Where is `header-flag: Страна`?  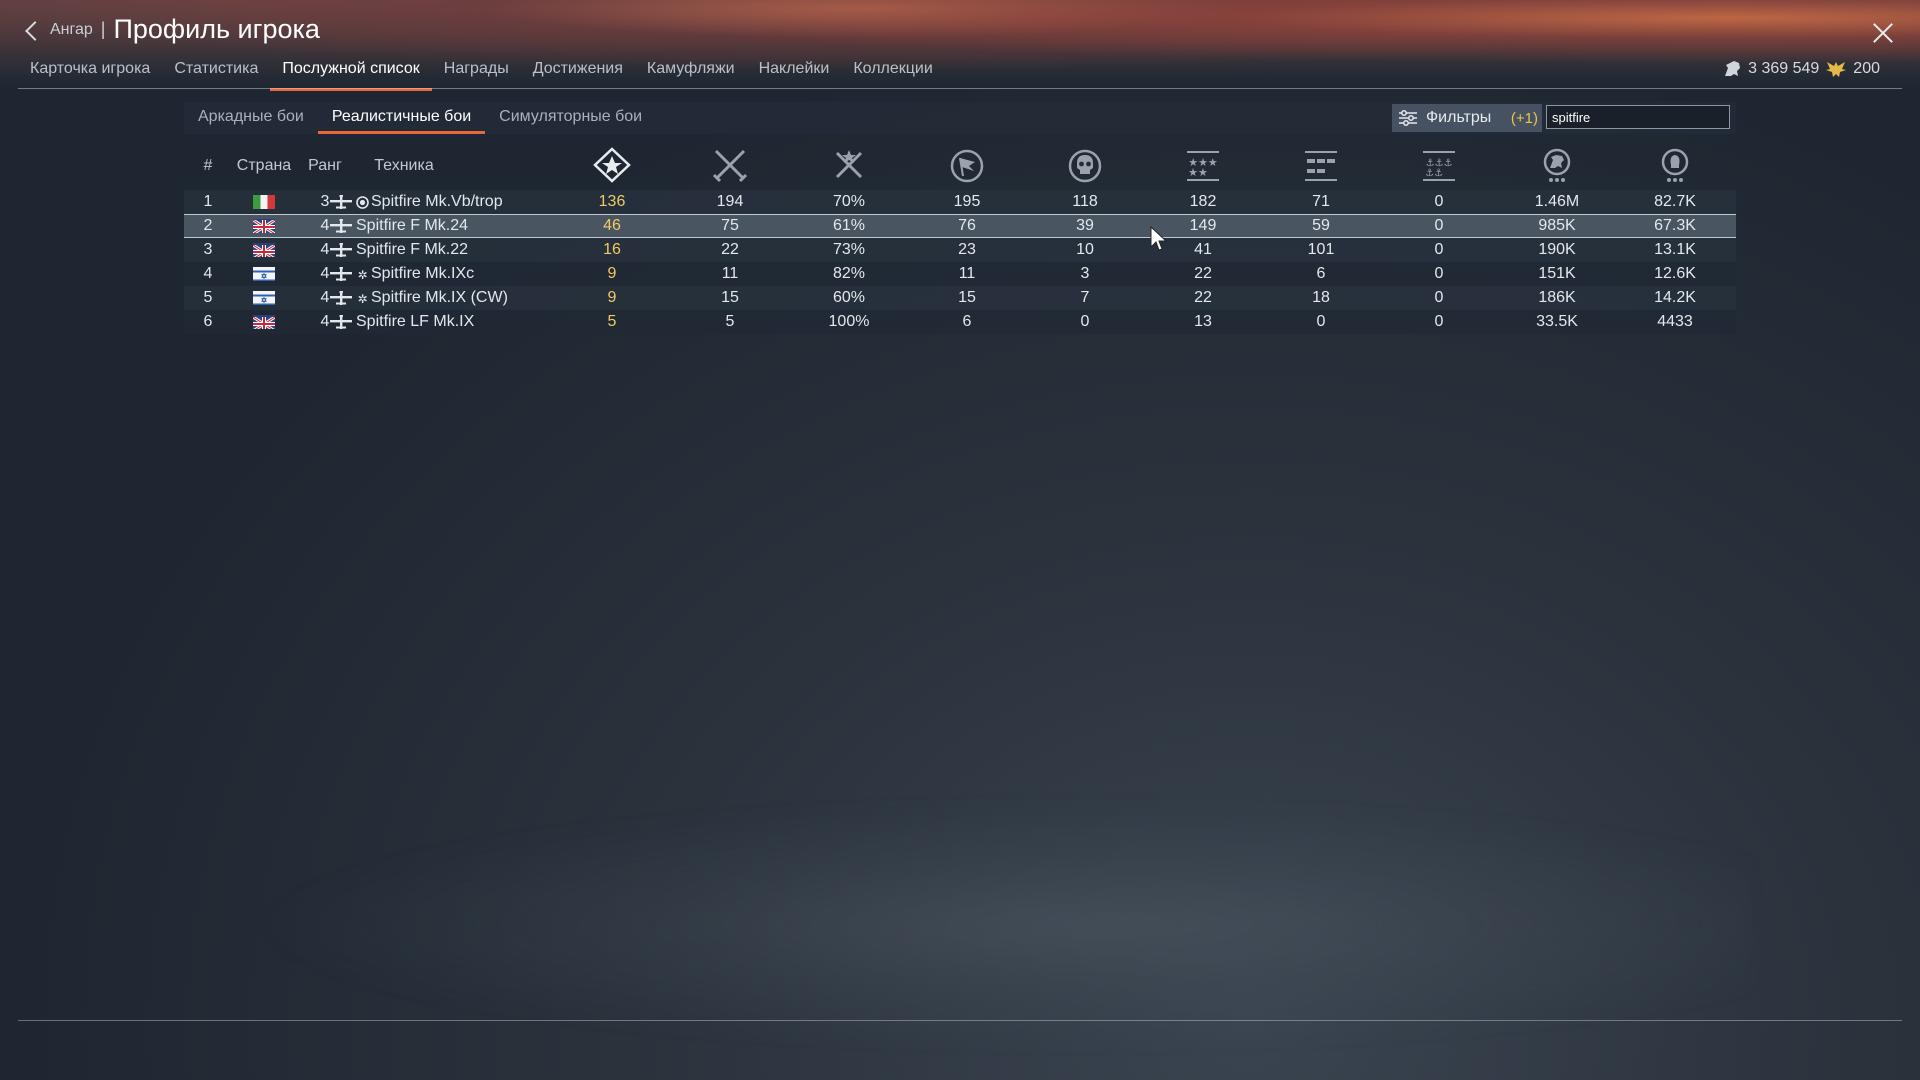
header-flag: Страна is located at coordinates (264, 165).